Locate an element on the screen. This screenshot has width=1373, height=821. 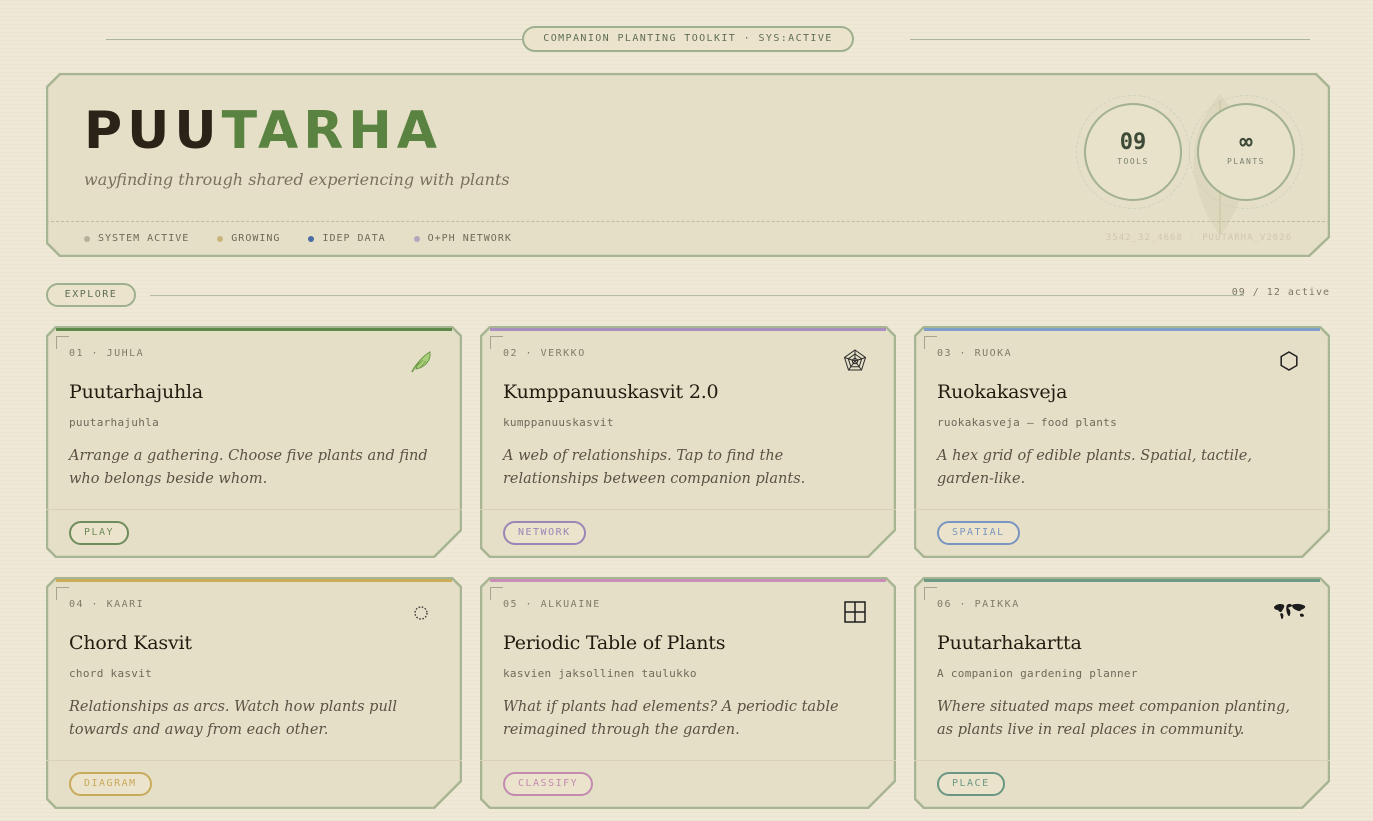
explore-bar: EXPLORE 09 / 12 active is located at coordinates (688, 295).